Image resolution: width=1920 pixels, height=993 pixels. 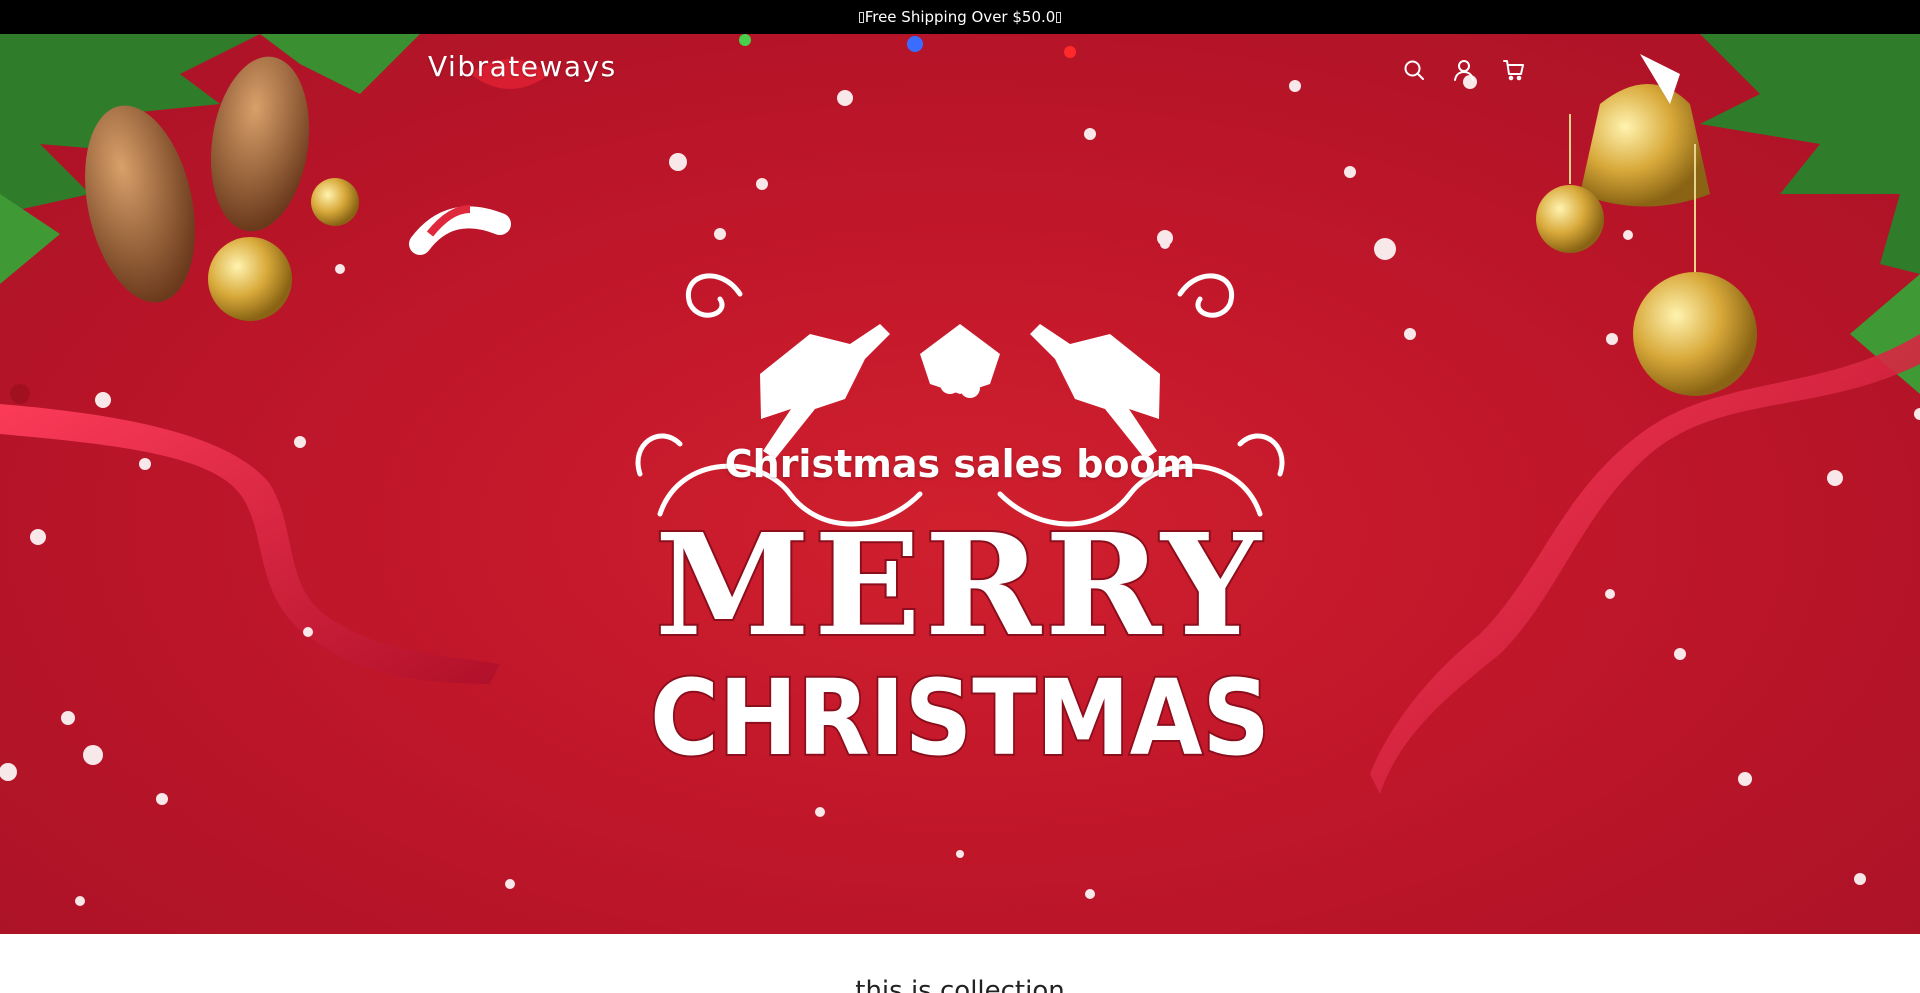 I want to click on account-icon, so click(x=1464, y=70).